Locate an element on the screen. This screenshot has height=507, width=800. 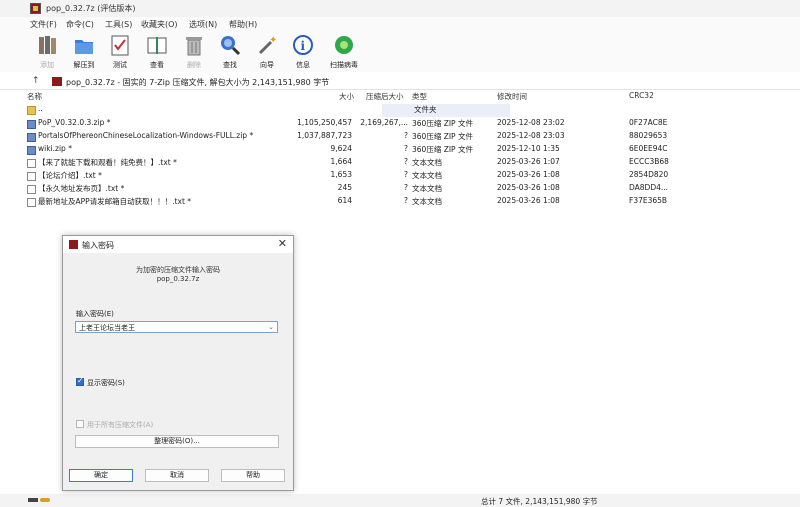
password-input: 上老王论坛当老王 ⌄ is located at coordinates (176, 327).